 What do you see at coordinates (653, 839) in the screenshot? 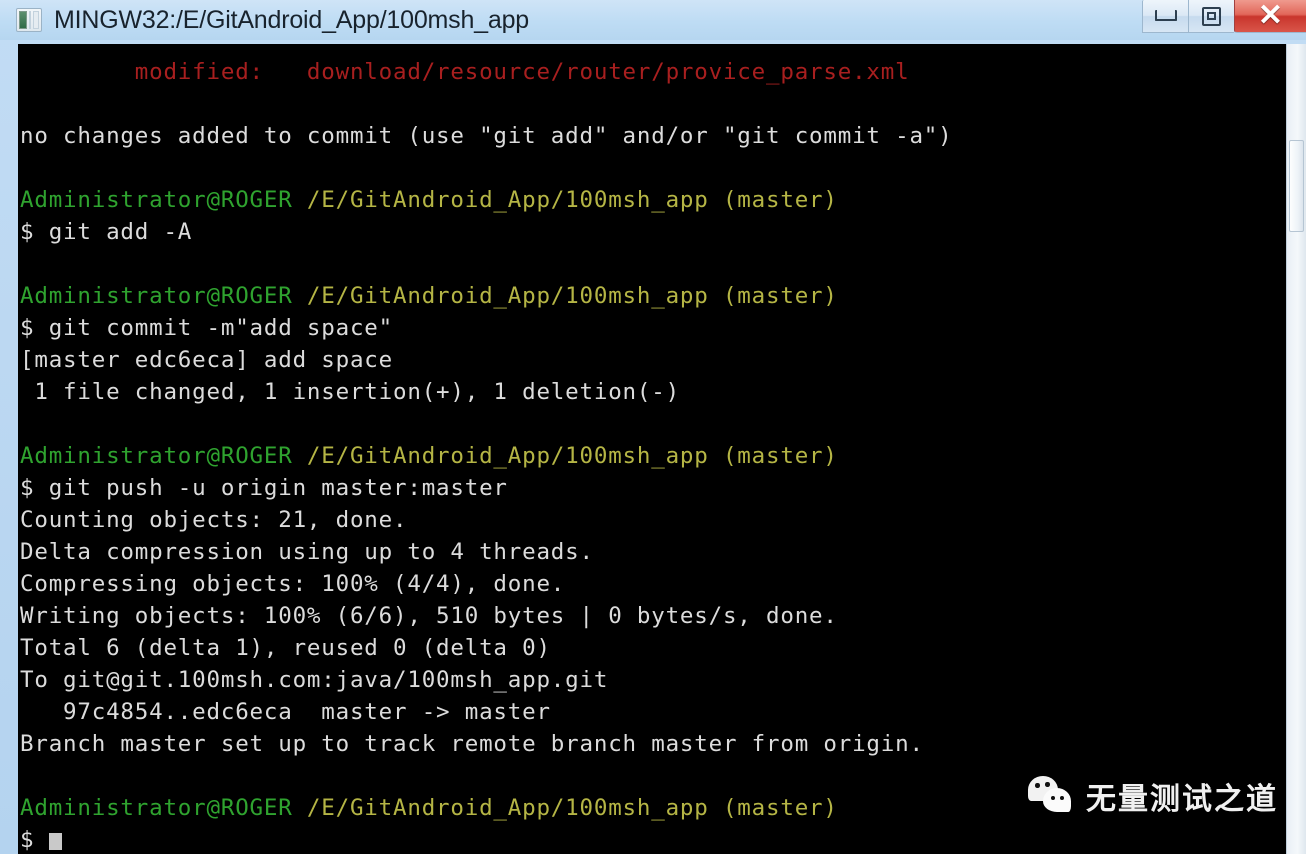
I see `terminal-line: $` at bounding box center [653, 839].